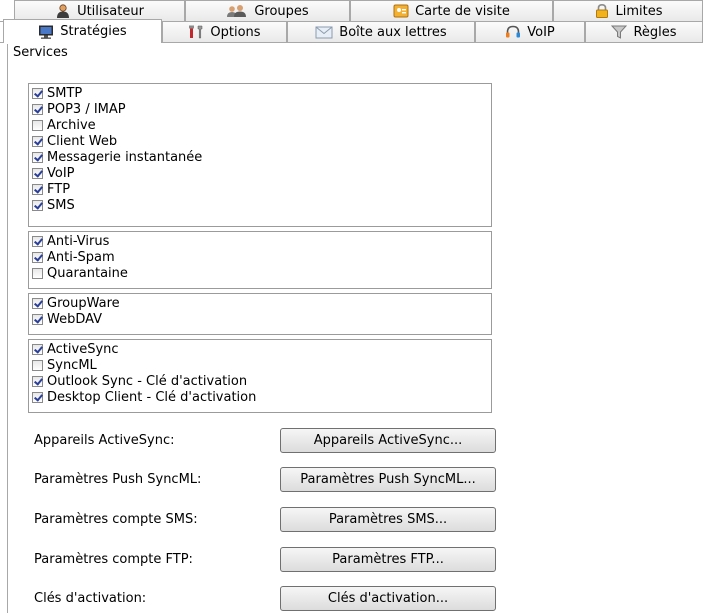  Describe the element at coordinates (224, 31) in the screenshot. I see `tab-options: Options` at that location.